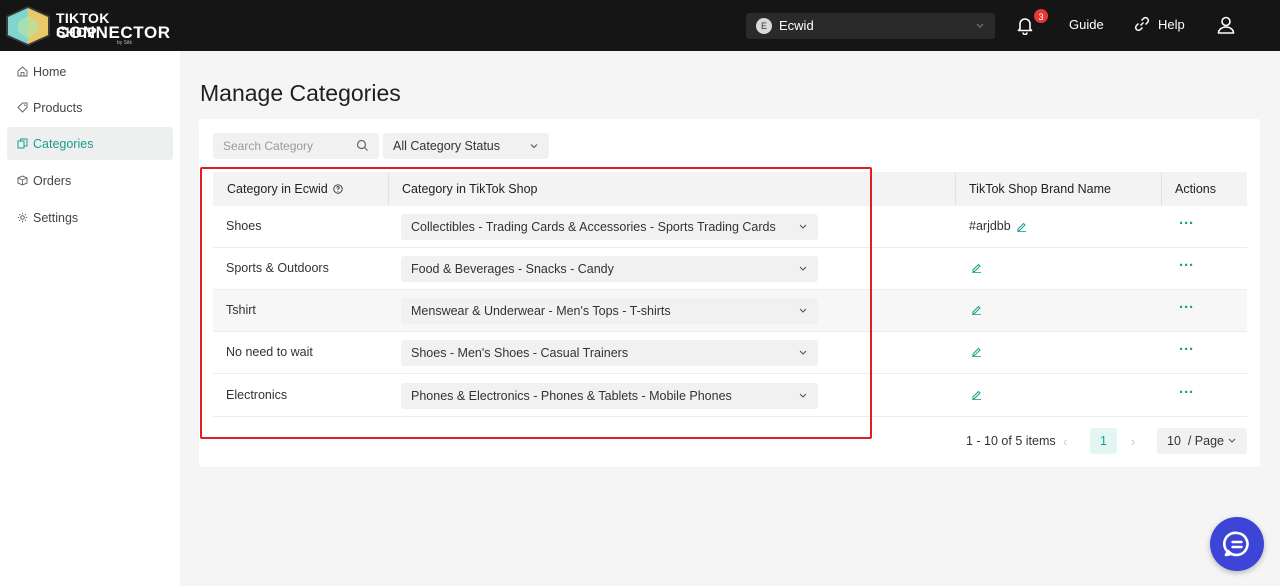 This screenshot has width=1280, height=586. What do you see at coordinates (362, 145) in the screenshot?
I see `search-icon` at bounding box center [362, 145].